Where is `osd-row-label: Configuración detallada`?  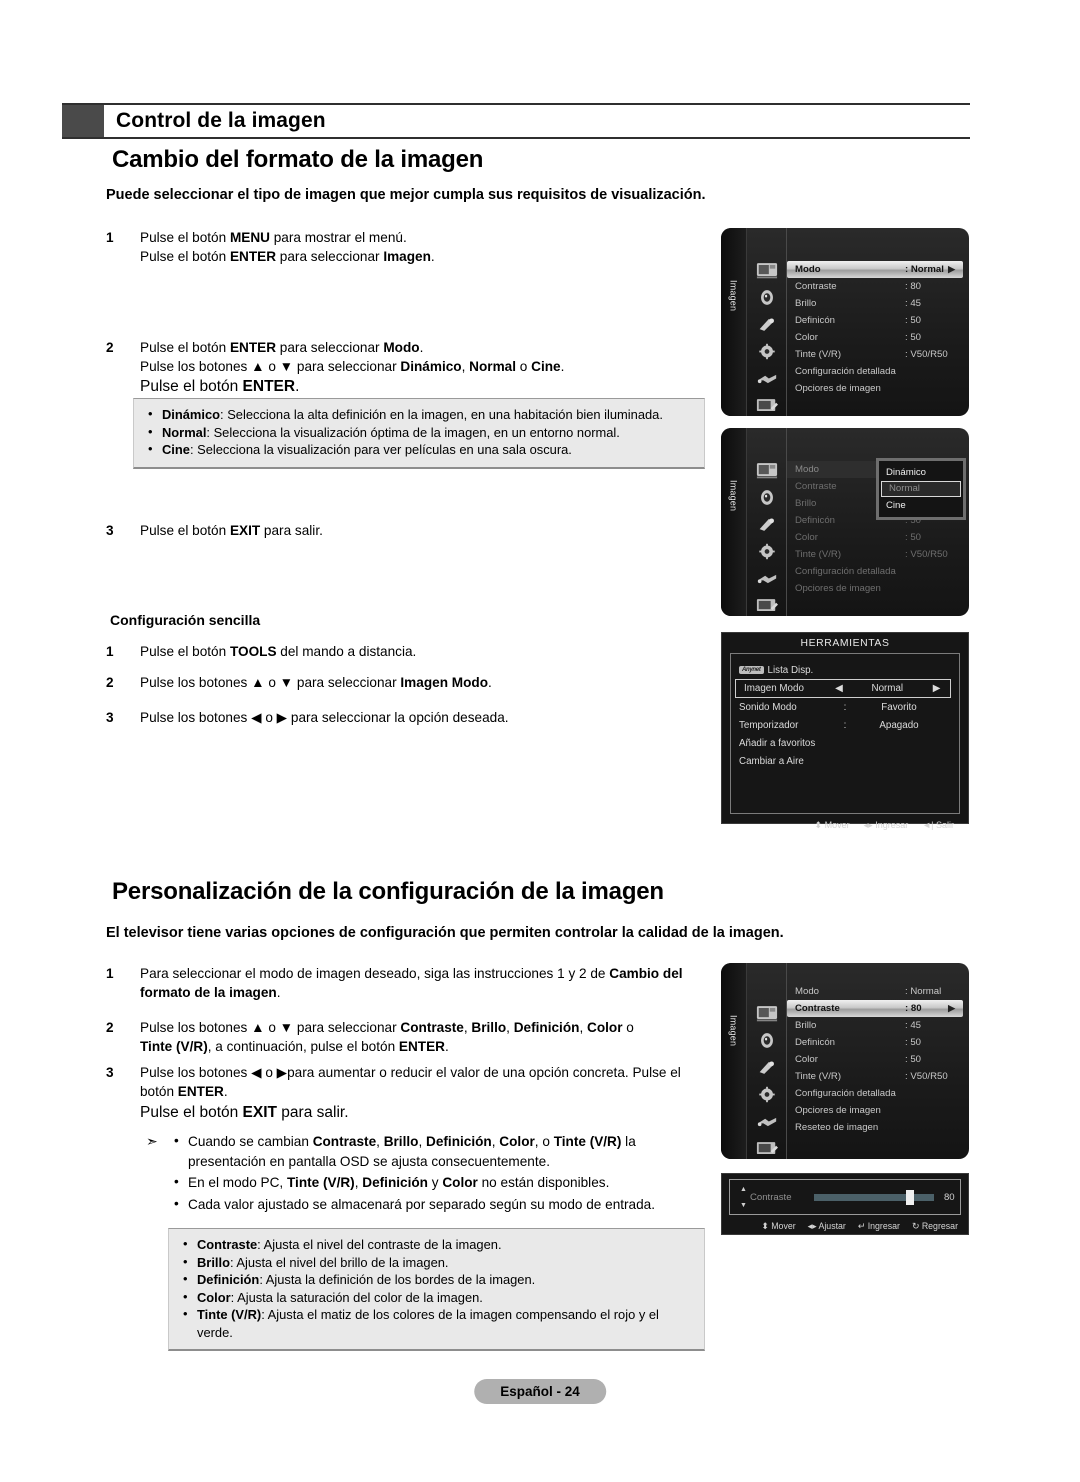 osd-row-label: Configuración detallada is located at coordinates (845, 1093).